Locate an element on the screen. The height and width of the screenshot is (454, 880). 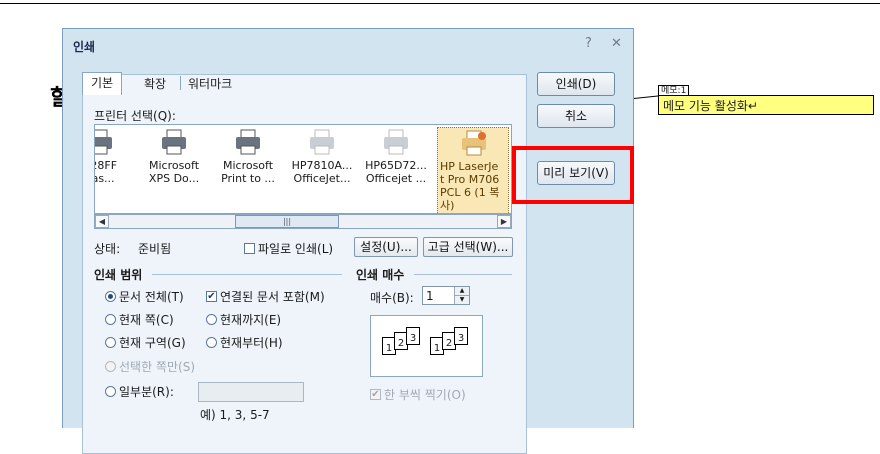
include-linked-checkbox: ✔ 연결된 문서 포함(M) is located at coordinates (265, 296).